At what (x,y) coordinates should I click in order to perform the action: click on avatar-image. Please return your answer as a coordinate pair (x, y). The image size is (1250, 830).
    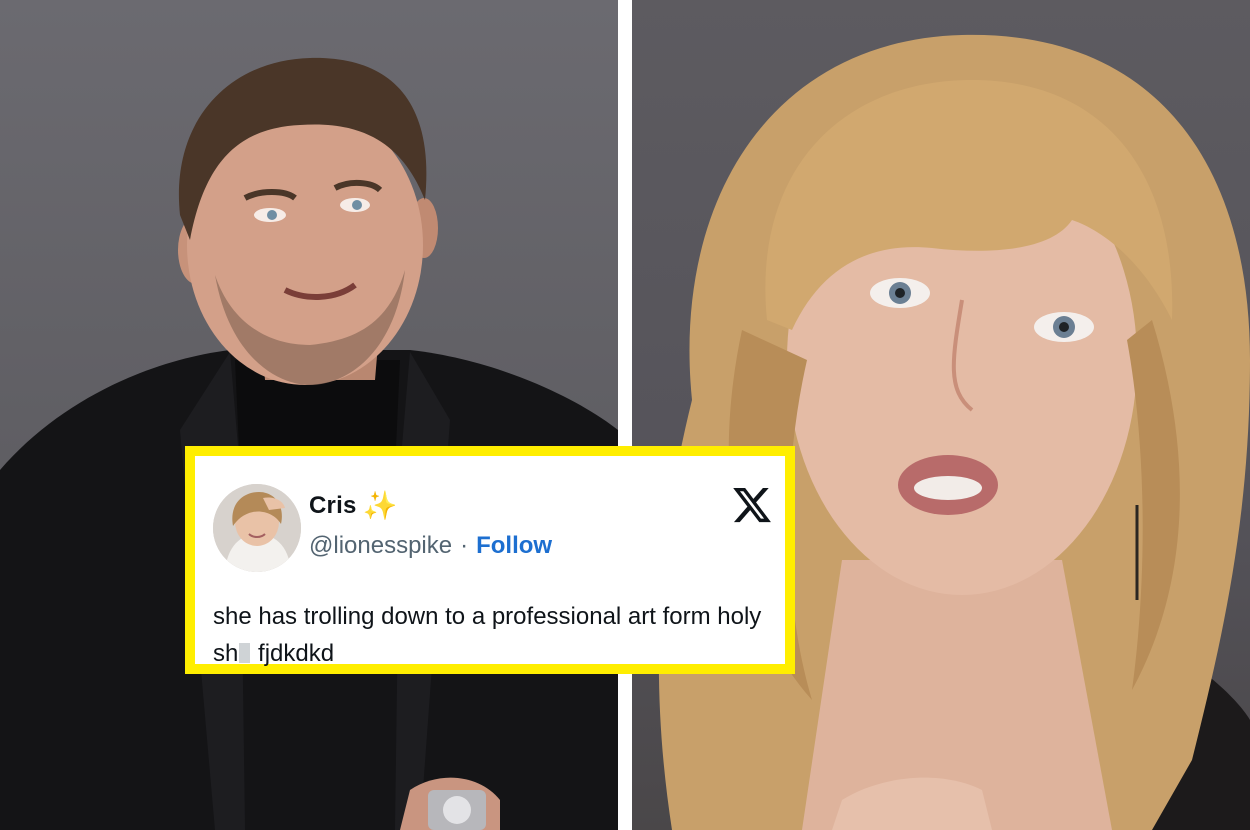
    Looking at the image, I should click on (257, 528).